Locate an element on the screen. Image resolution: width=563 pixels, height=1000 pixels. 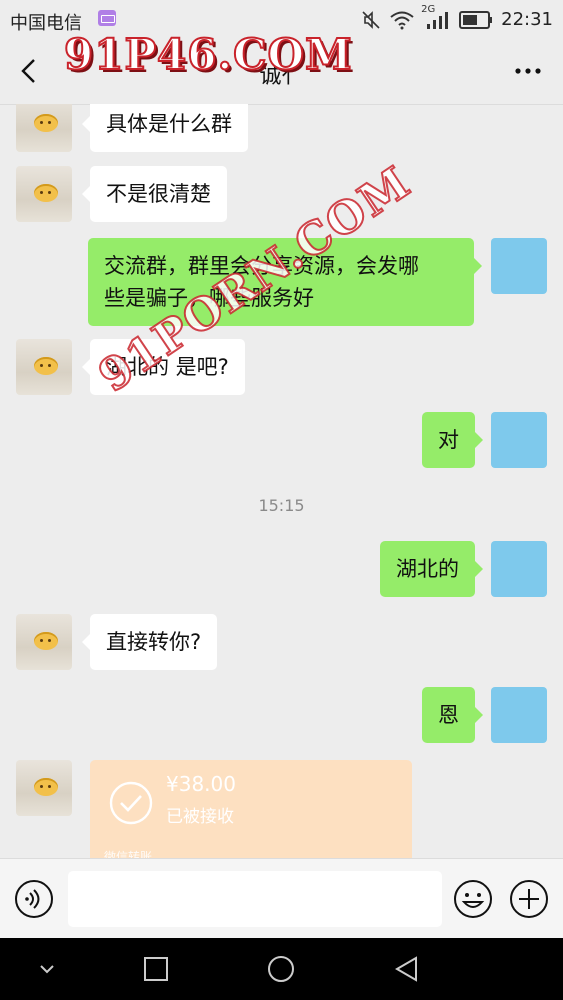
system-nav-bar is located at coordinates (281, 969).